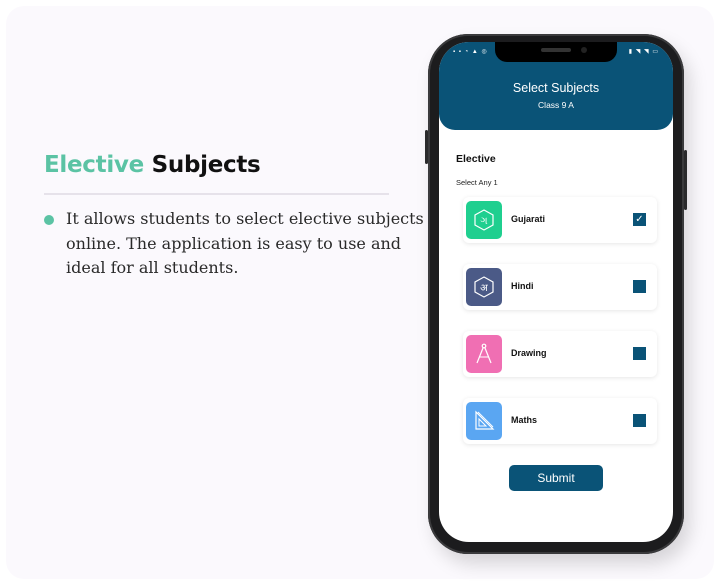 This screenshot has height=585, width=720. Describe the element at coordinates (94, 165) in the screenshot. I see `title-accent: Elective` at that location.